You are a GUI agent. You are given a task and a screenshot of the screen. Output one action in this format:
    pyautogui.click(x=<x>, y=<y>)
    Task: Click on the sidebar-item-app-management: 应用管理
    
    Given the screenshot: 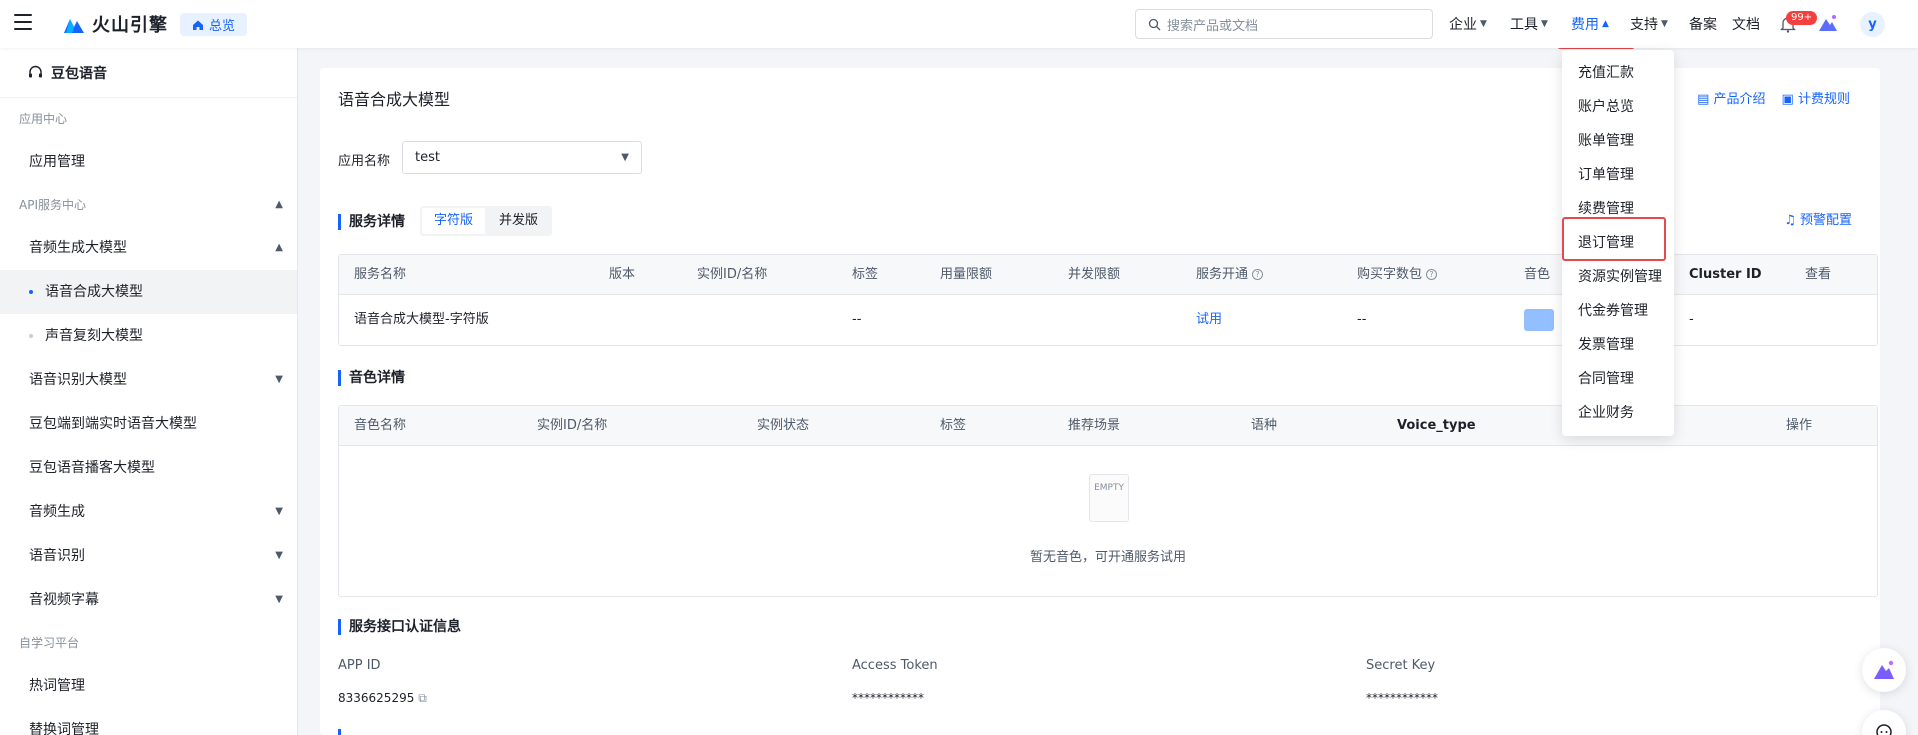 What is the action you would take?
    pyautogui.click(x=148, y=162)
    